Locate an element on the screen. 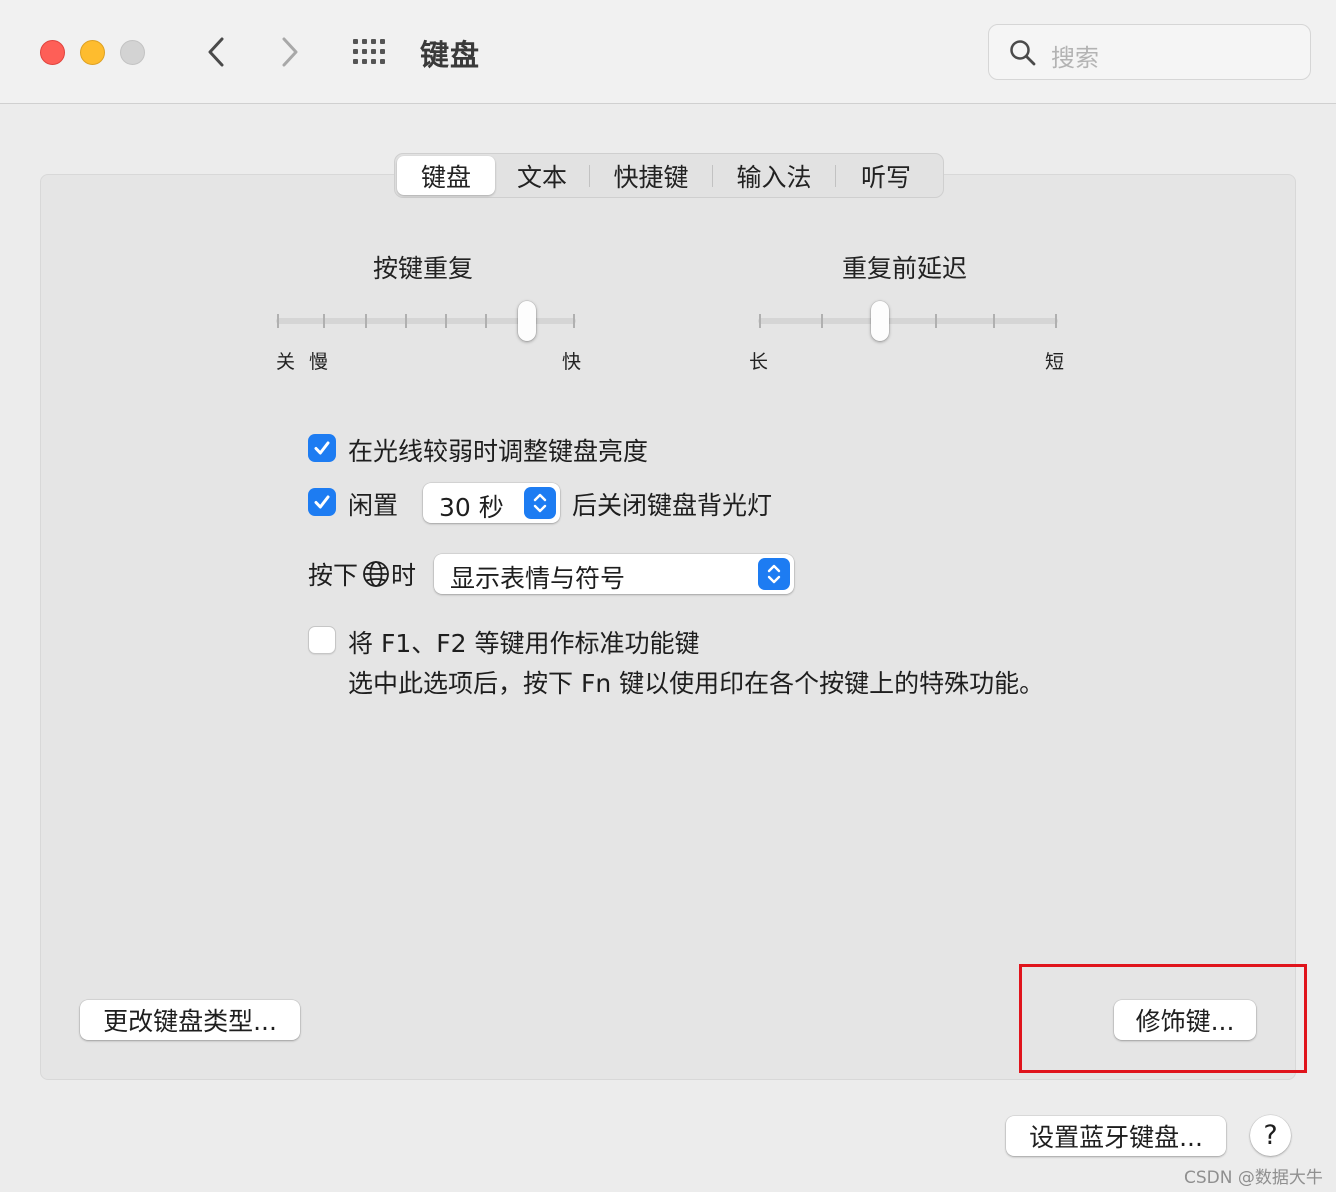 The width and height of the screenshot is (1336, 1192). backlight-timeout-popup: 30 秒 is located at coordinates (491, 503).